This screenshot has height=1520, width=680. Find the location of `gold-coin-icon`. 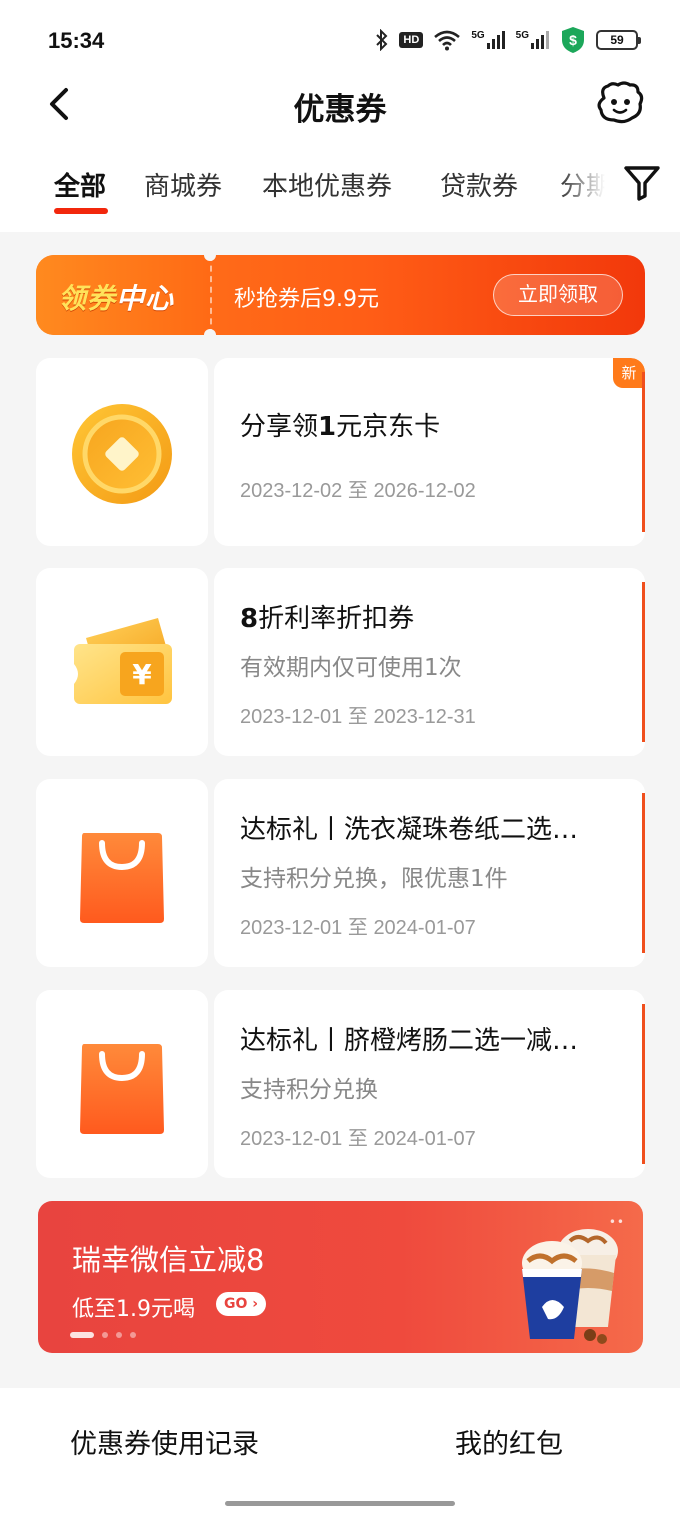

gold-coin-icon is located at coordinates (122, 454).